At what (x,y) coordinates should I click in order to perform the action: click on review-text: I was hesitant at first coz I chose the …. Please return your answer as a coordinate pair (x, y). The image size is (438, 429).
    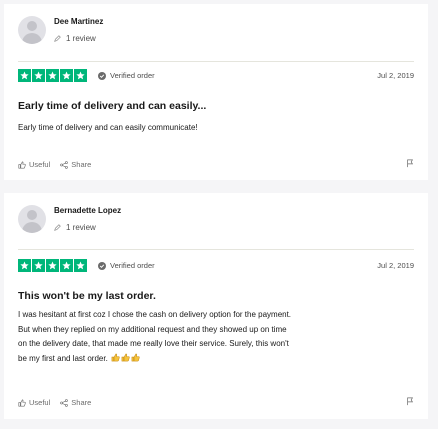
    Looking at the image, I should click on (216, 337).